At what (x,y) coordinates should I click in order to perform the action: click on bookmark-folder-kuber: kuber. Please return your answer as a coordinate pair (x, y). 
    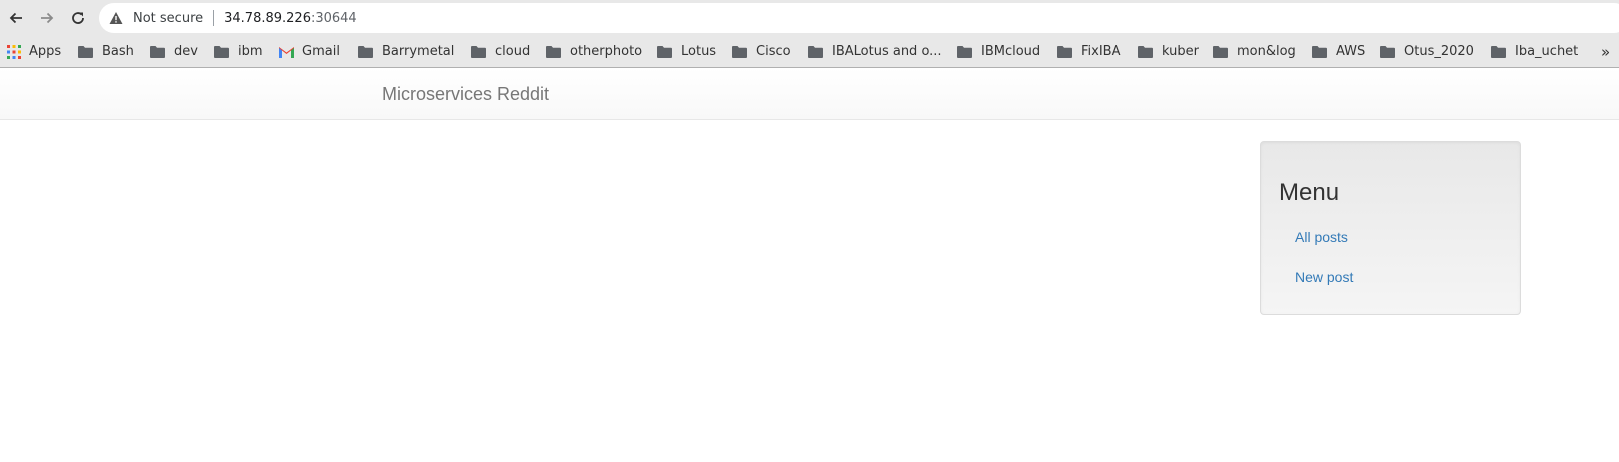
    Looking at the image, I should click on (1168, 51).